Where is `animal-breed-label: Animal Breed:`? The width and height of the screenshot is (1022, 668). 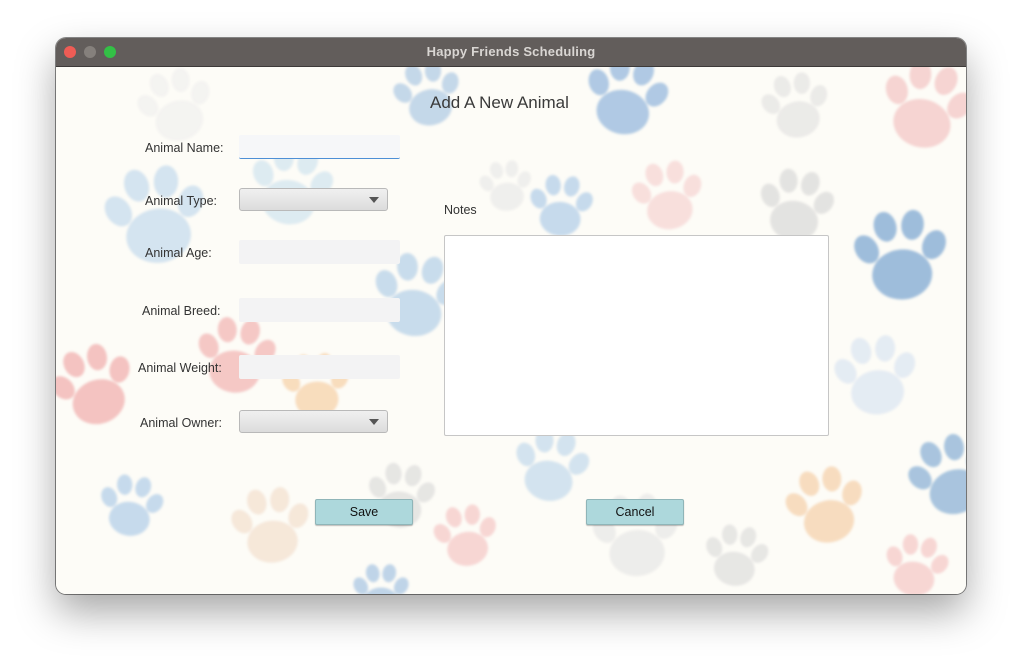
animal-breed-label: Animal Breed: is located at coordinates (181, 311).